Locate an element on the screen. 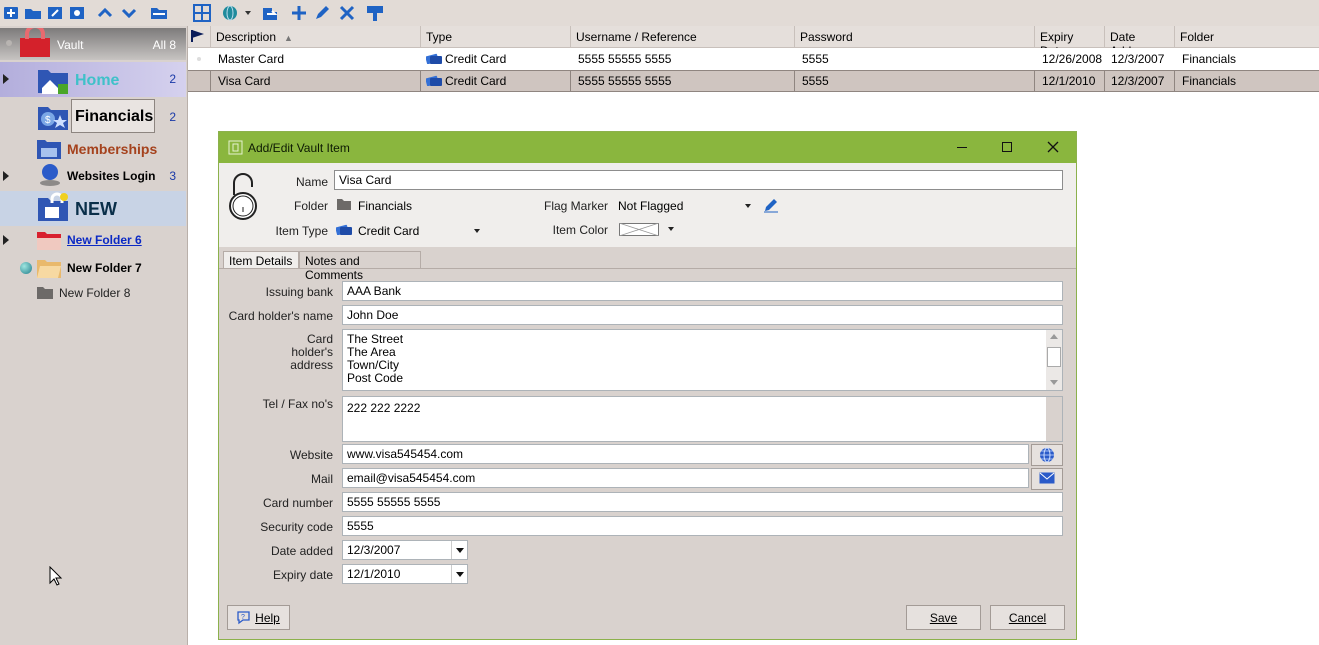 This screenshot has width=1319, height=645. folder-value: Financials is located at coordinates (385, 206).